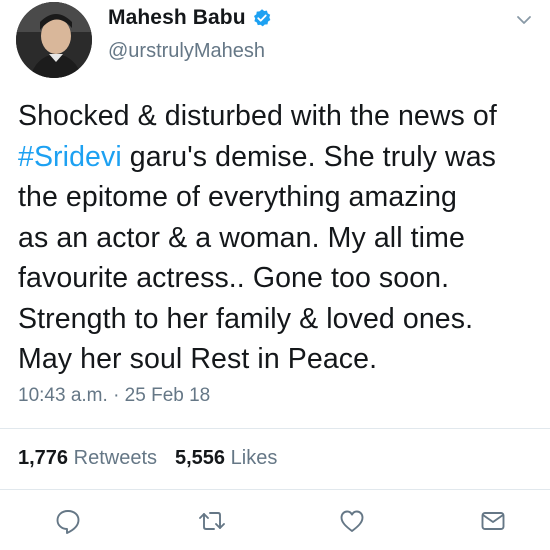 This screenshot has width=550, height=550. I want to click on tweet-stats: 1,776 Retweets 5,556 Likes, so click(147, 458).